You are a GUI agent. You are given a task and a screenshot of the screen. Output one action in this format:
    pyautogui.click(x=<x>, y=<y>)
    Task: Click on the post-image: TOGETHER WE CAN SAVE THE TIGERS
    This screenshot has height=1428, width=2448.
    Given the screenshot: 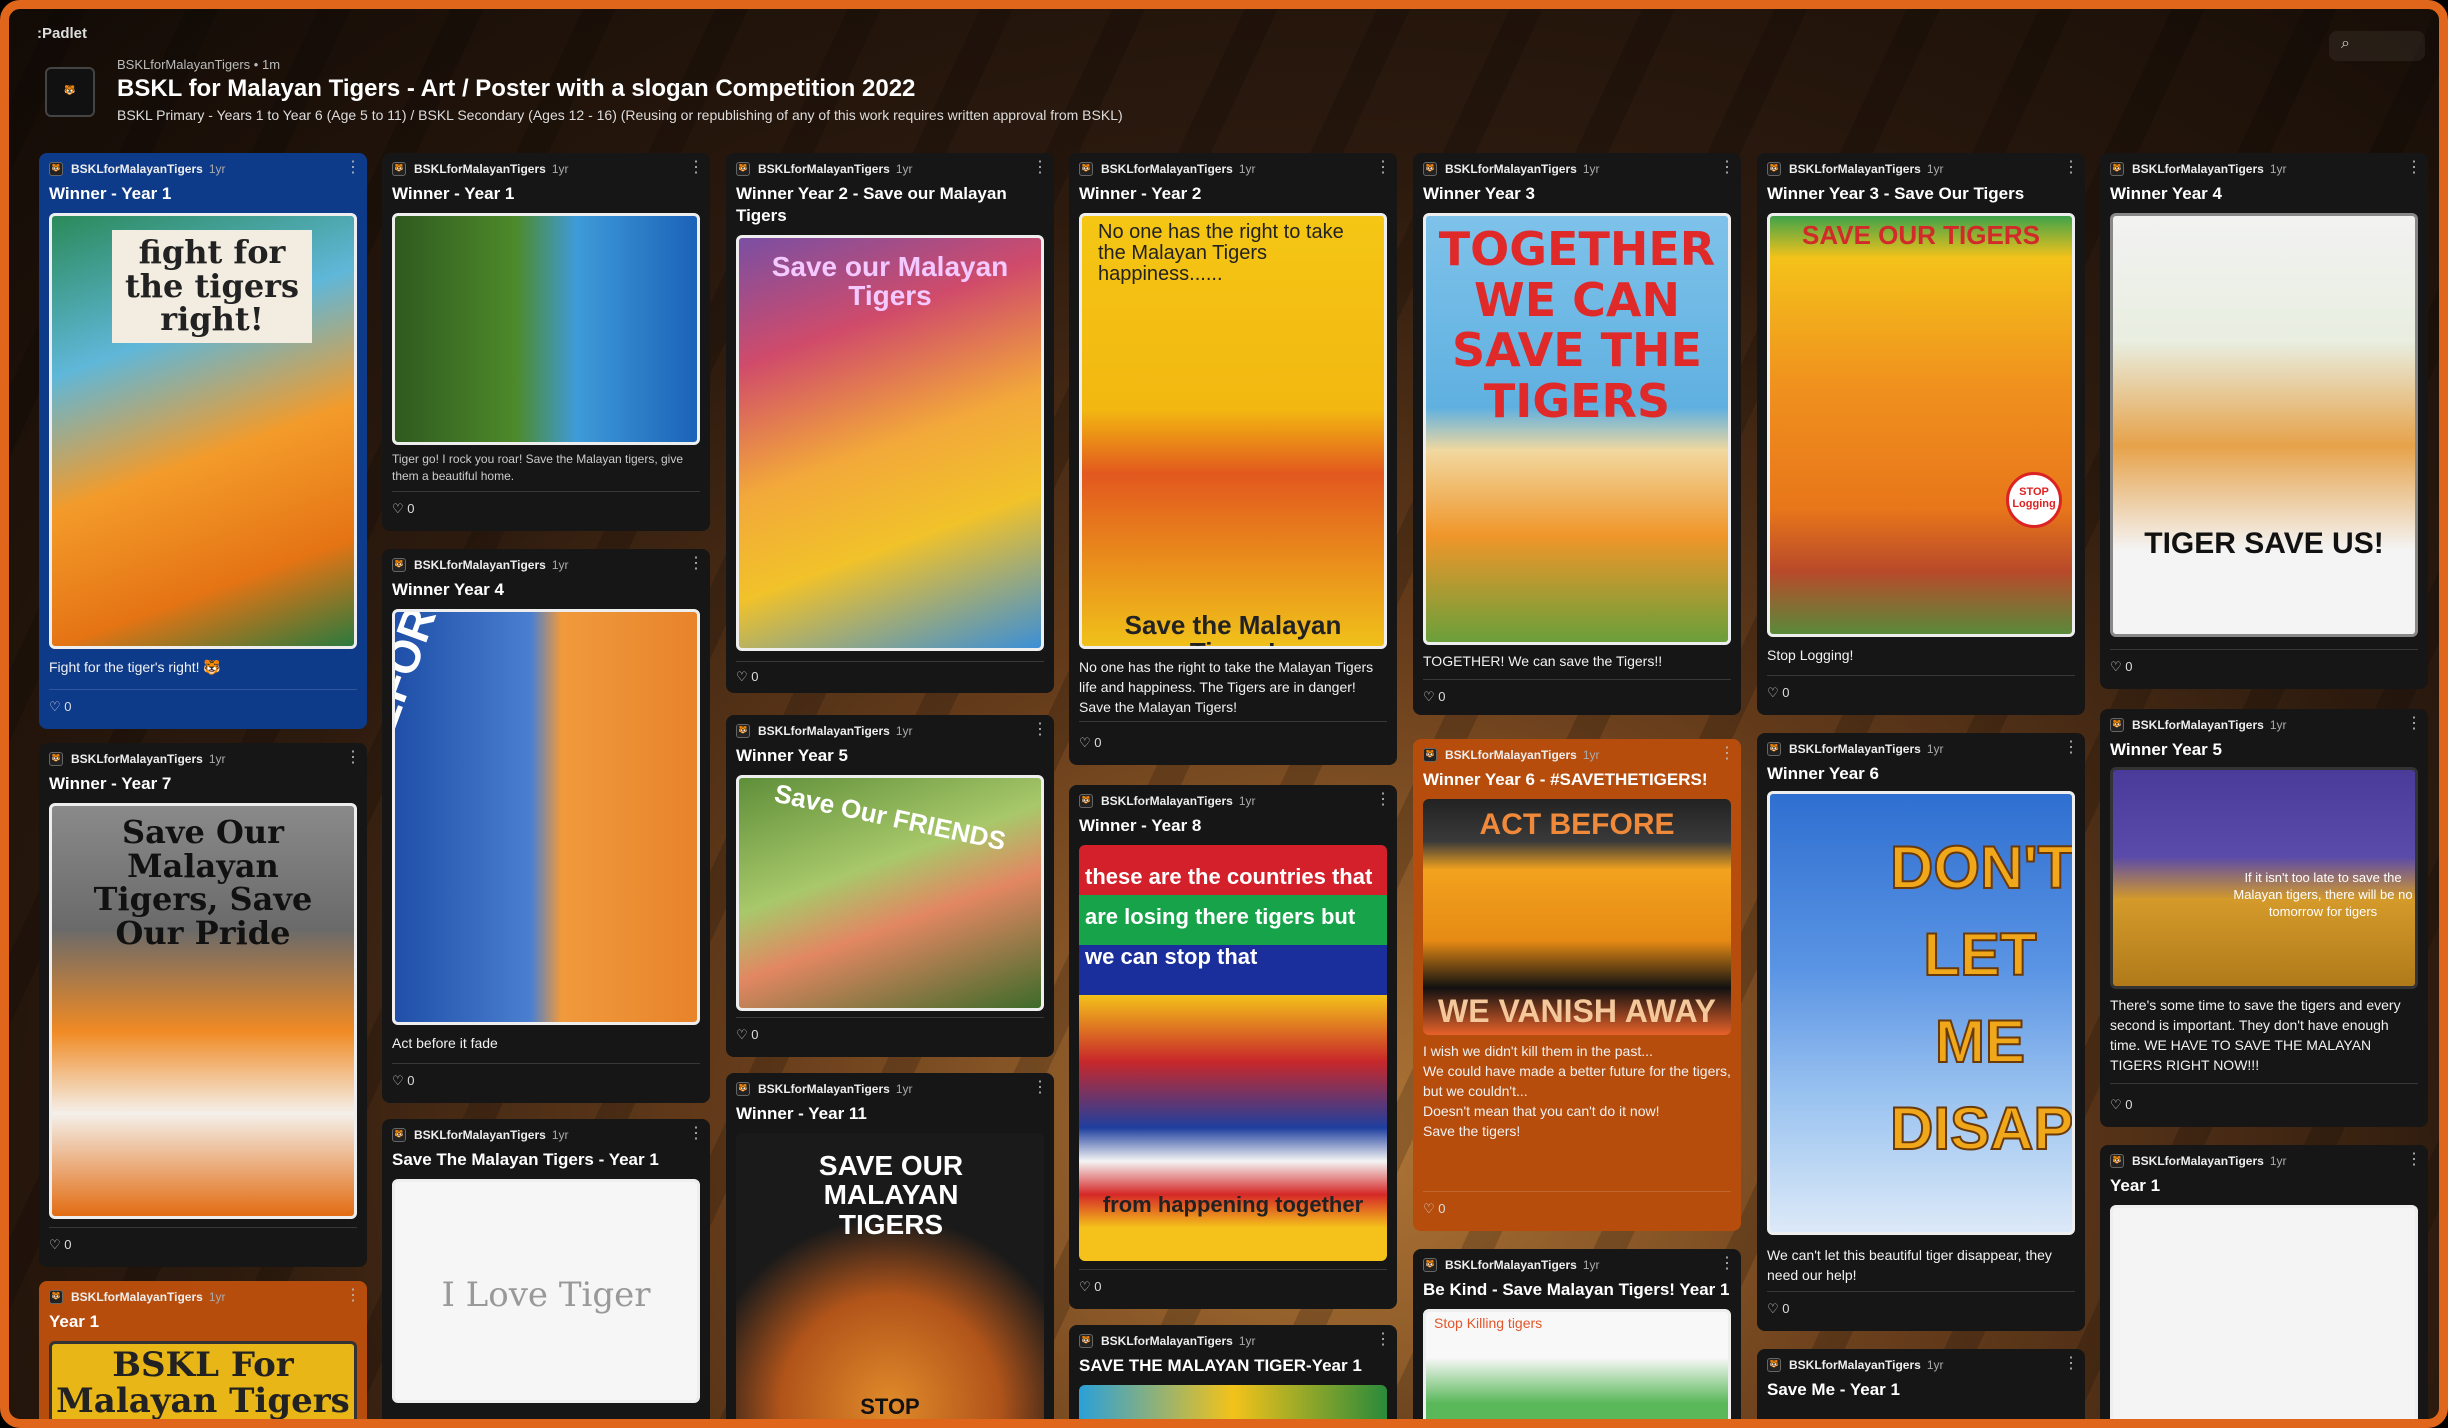 What is the action you would take?
    pyautogui.click(x=1577, y=429)
    